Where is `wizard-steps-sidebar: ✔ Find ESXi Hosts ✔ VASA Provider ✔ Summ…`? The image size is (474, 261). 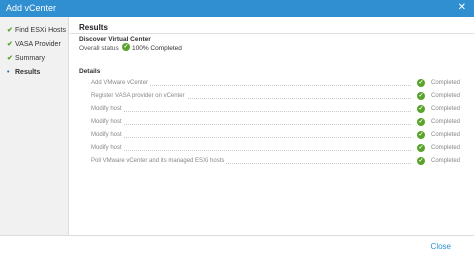
wizard-steps-sidebar: ✔ Find ESXi Hosts ✔ VASA Provider ✔ Summ… is located at coordinates (34, 126).